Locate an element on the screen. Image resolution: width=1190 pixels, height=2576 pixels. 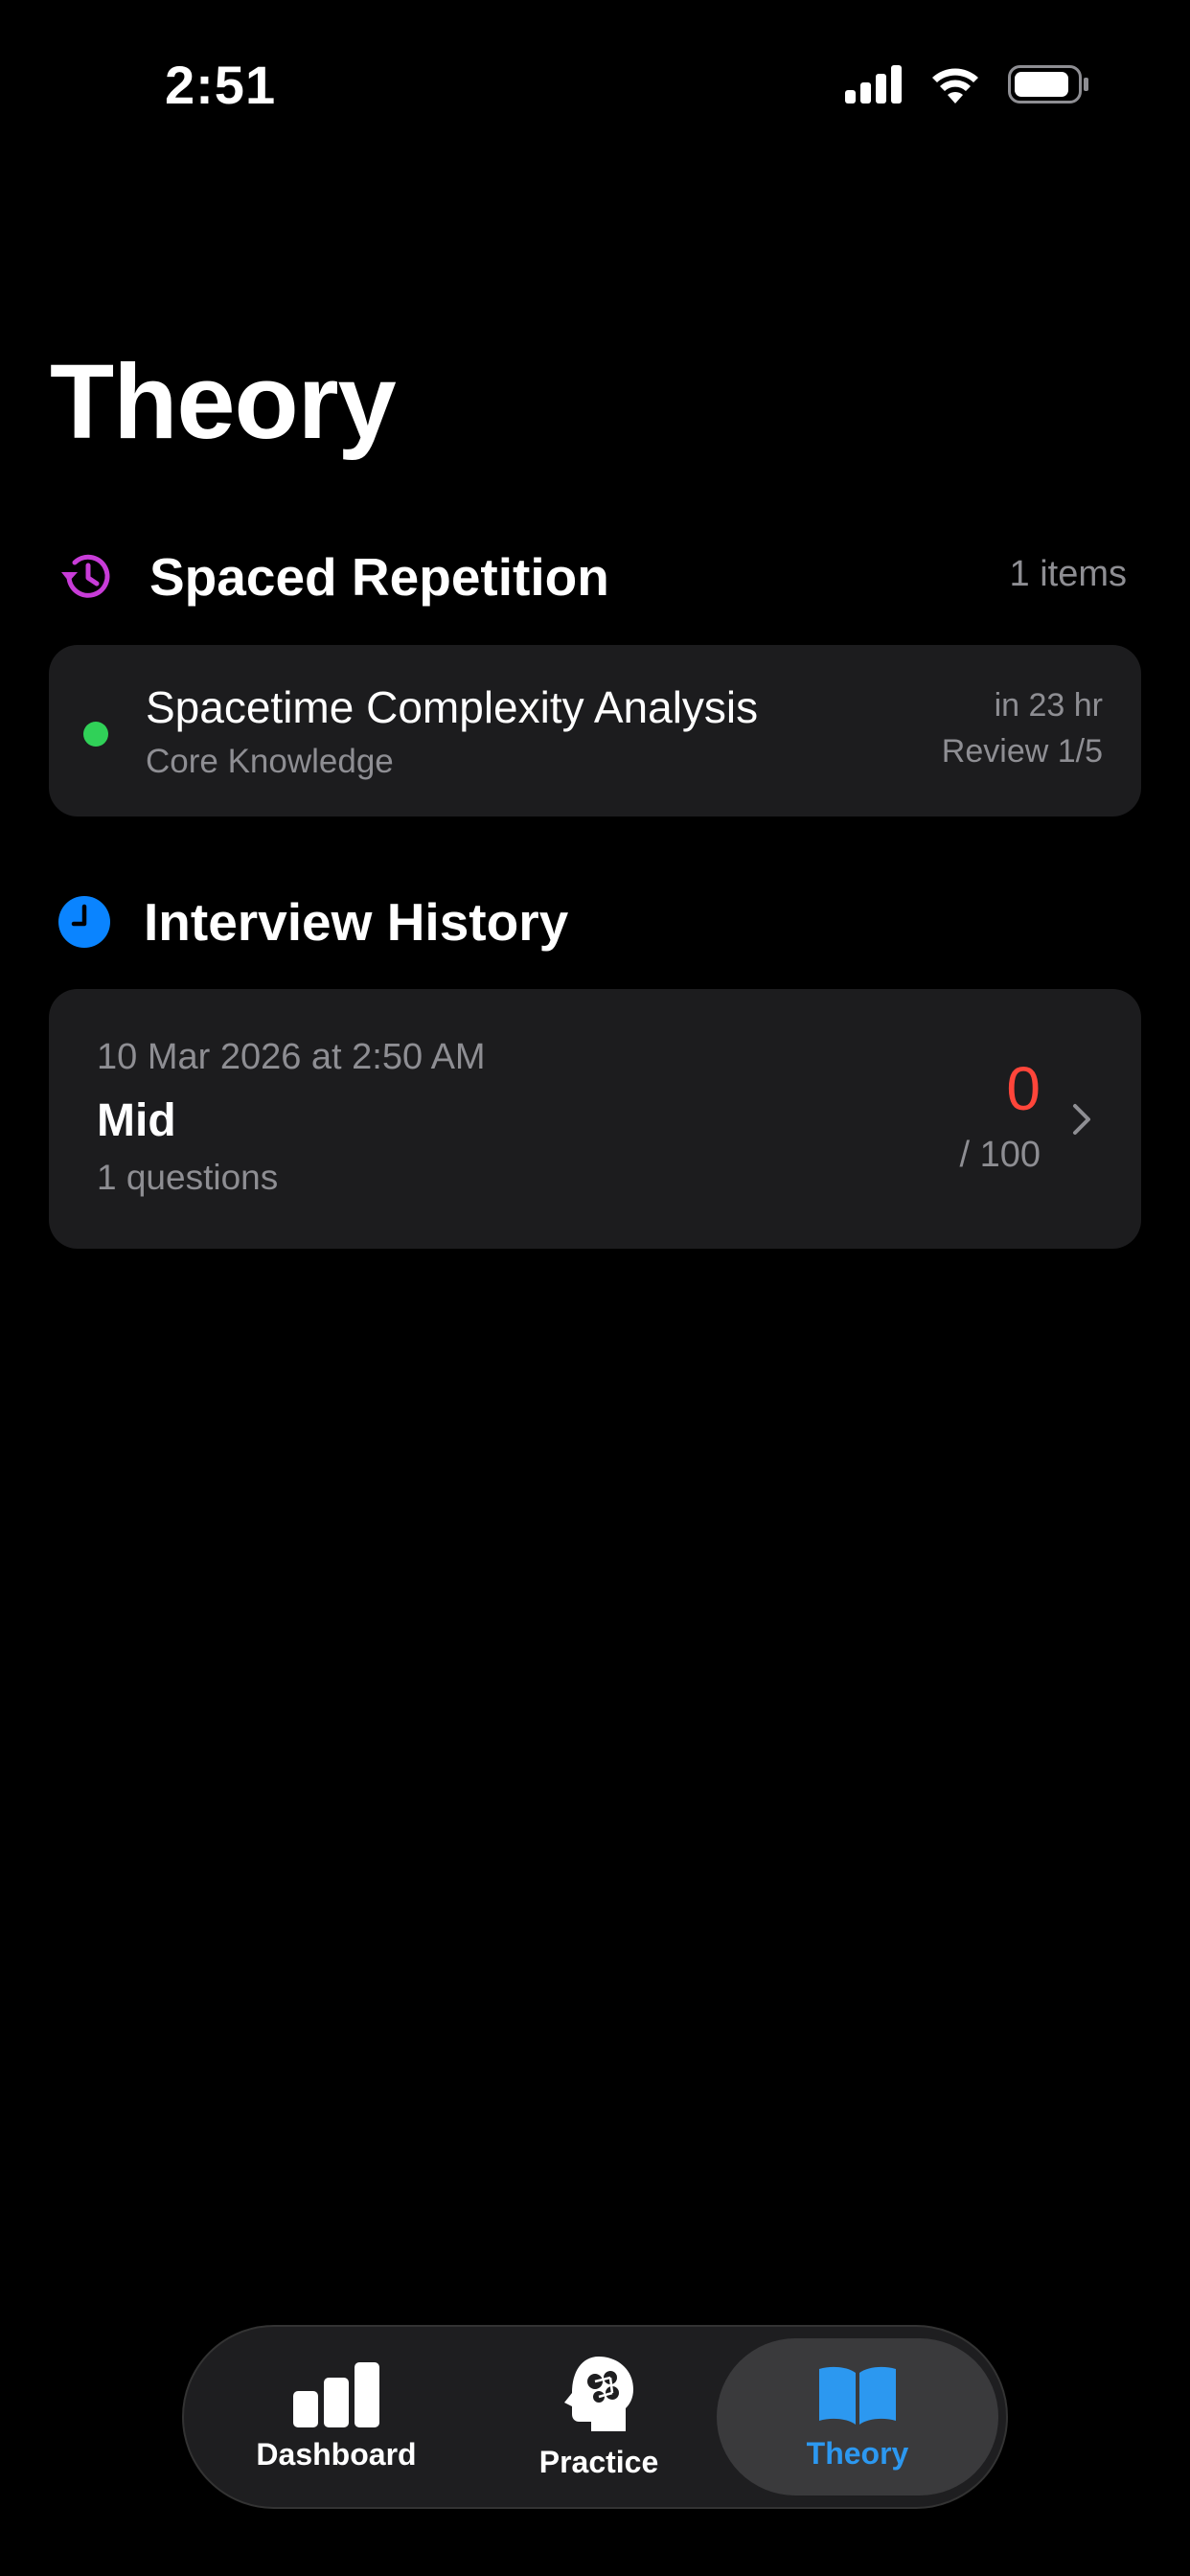
spaced-repetition-header: Spaced Repetition is located at coordinates (333, 577).